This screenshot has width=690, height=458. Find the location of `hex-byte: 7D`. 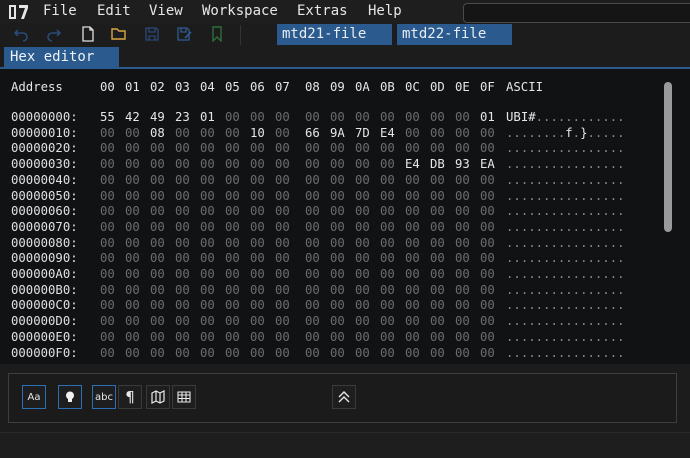

hex-byte: 7D is located at coordinates (362, 133).